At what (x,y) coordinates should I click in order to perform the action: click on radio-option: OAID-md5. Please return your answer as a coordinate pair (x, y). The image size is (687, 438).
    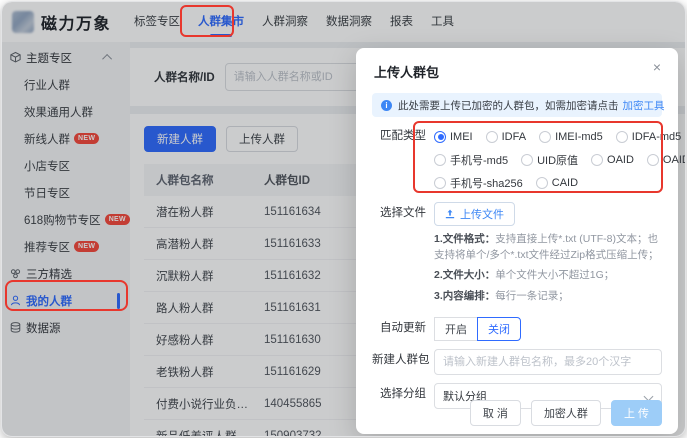
    Looking at the image, I should click on (665, 159).